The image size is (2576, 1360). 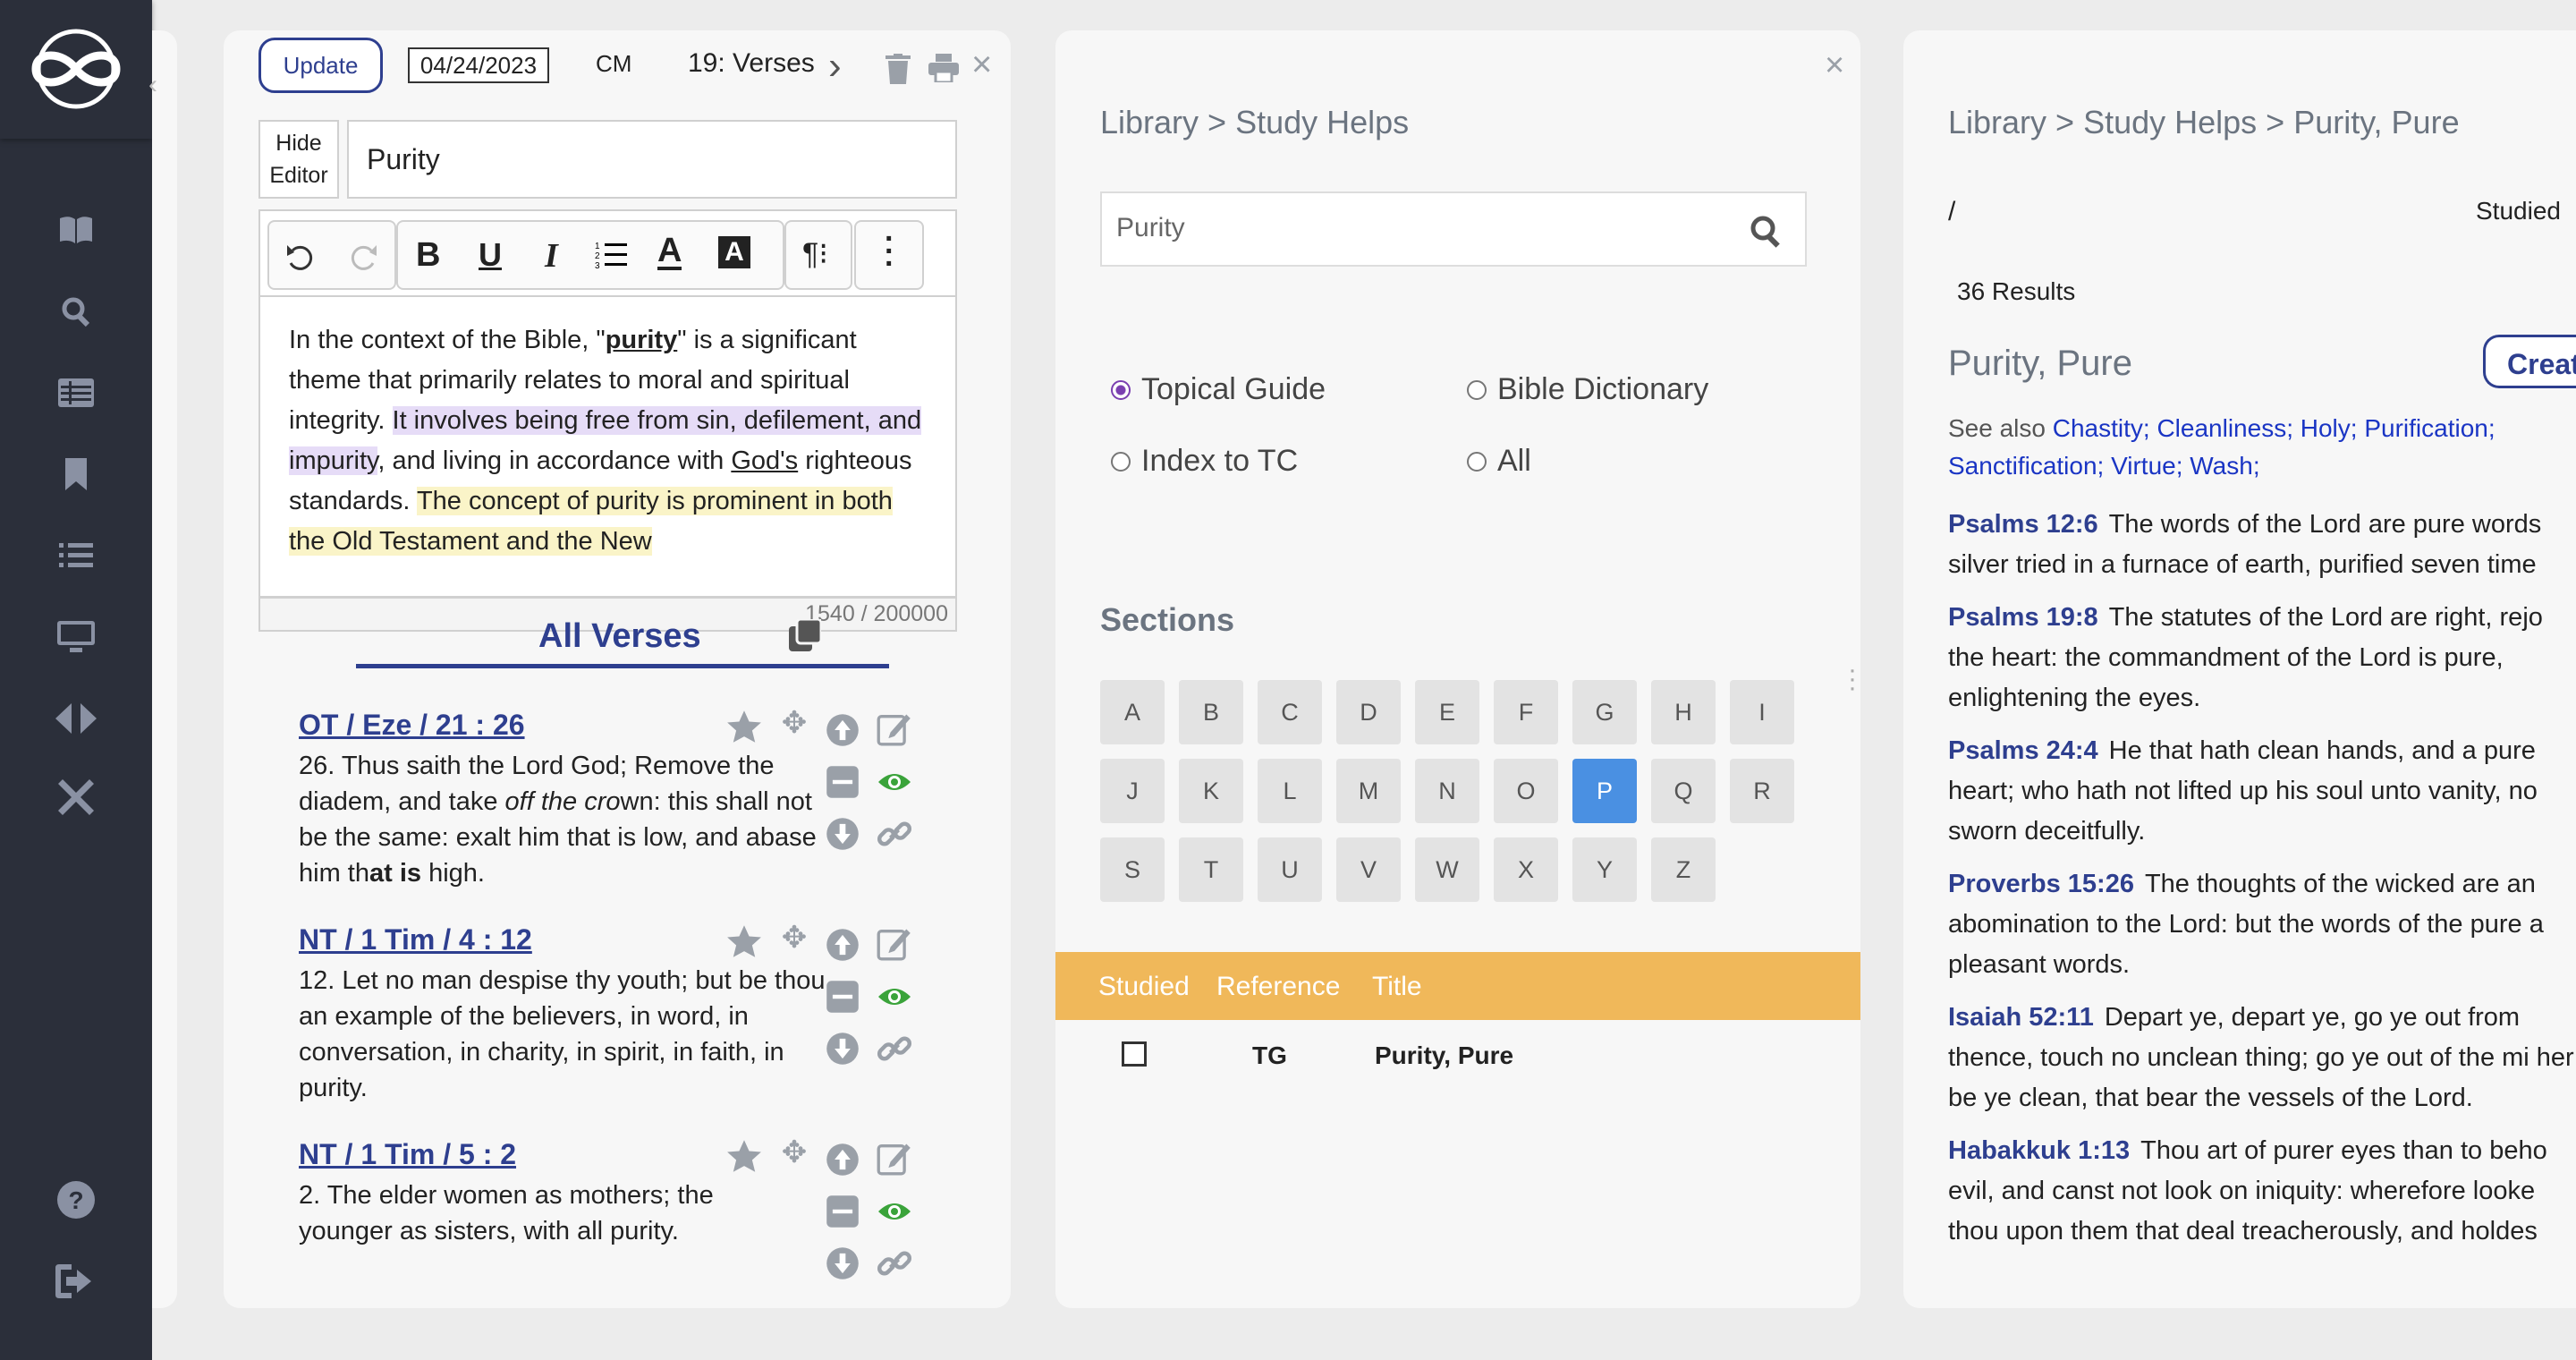 I want to click on entry-reference: Psalms 12:6, so click(x=2023, y=524).